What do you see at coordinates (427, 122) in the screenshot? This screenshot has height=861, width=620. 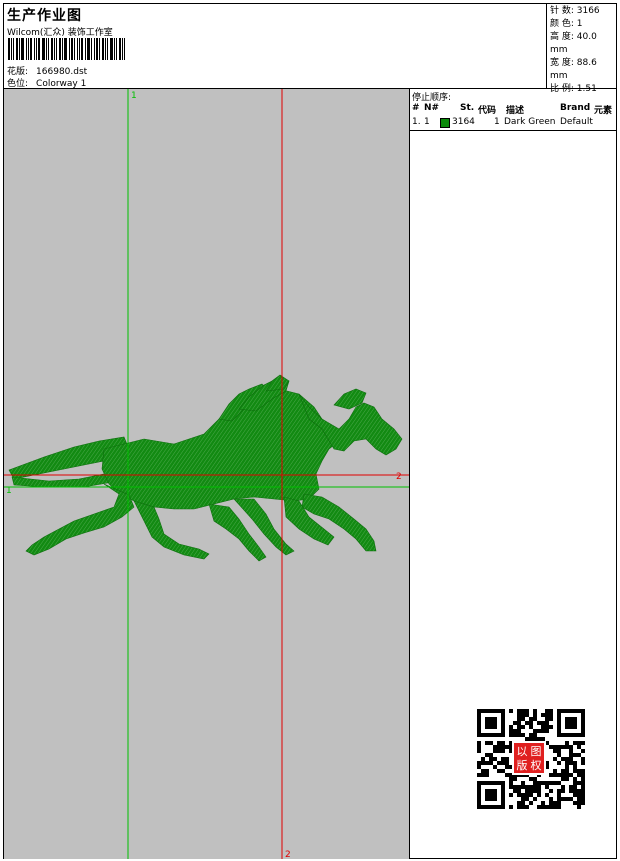 I see `row-needle: 1` at bounding box center [427, 122].